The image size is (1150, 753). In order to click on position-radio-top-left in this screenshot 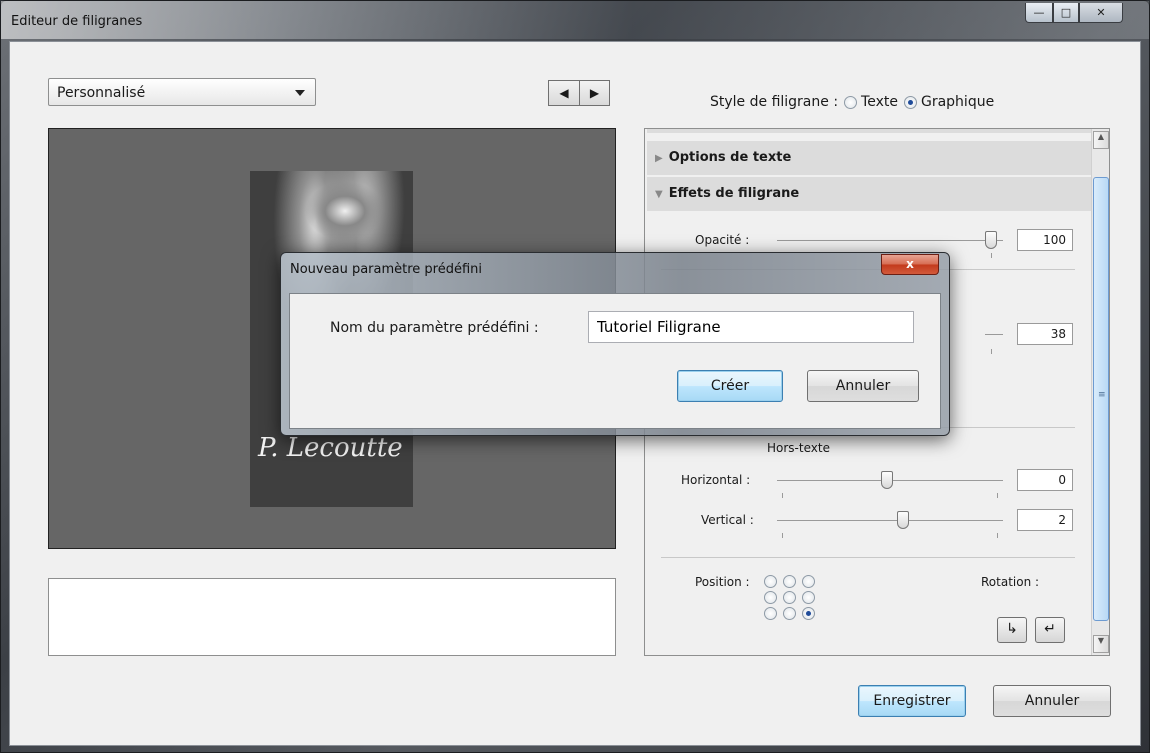, I will do `click(770, 581)`.